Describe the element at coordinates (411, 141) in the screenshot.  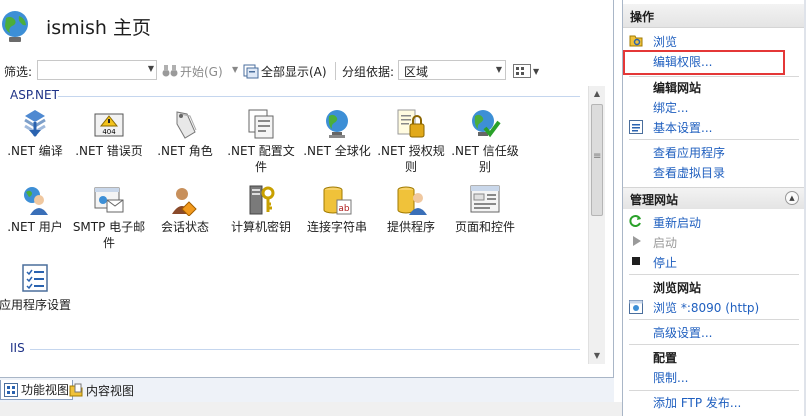
I see `feature-net-authorization: .NET 授权规则` at that location.